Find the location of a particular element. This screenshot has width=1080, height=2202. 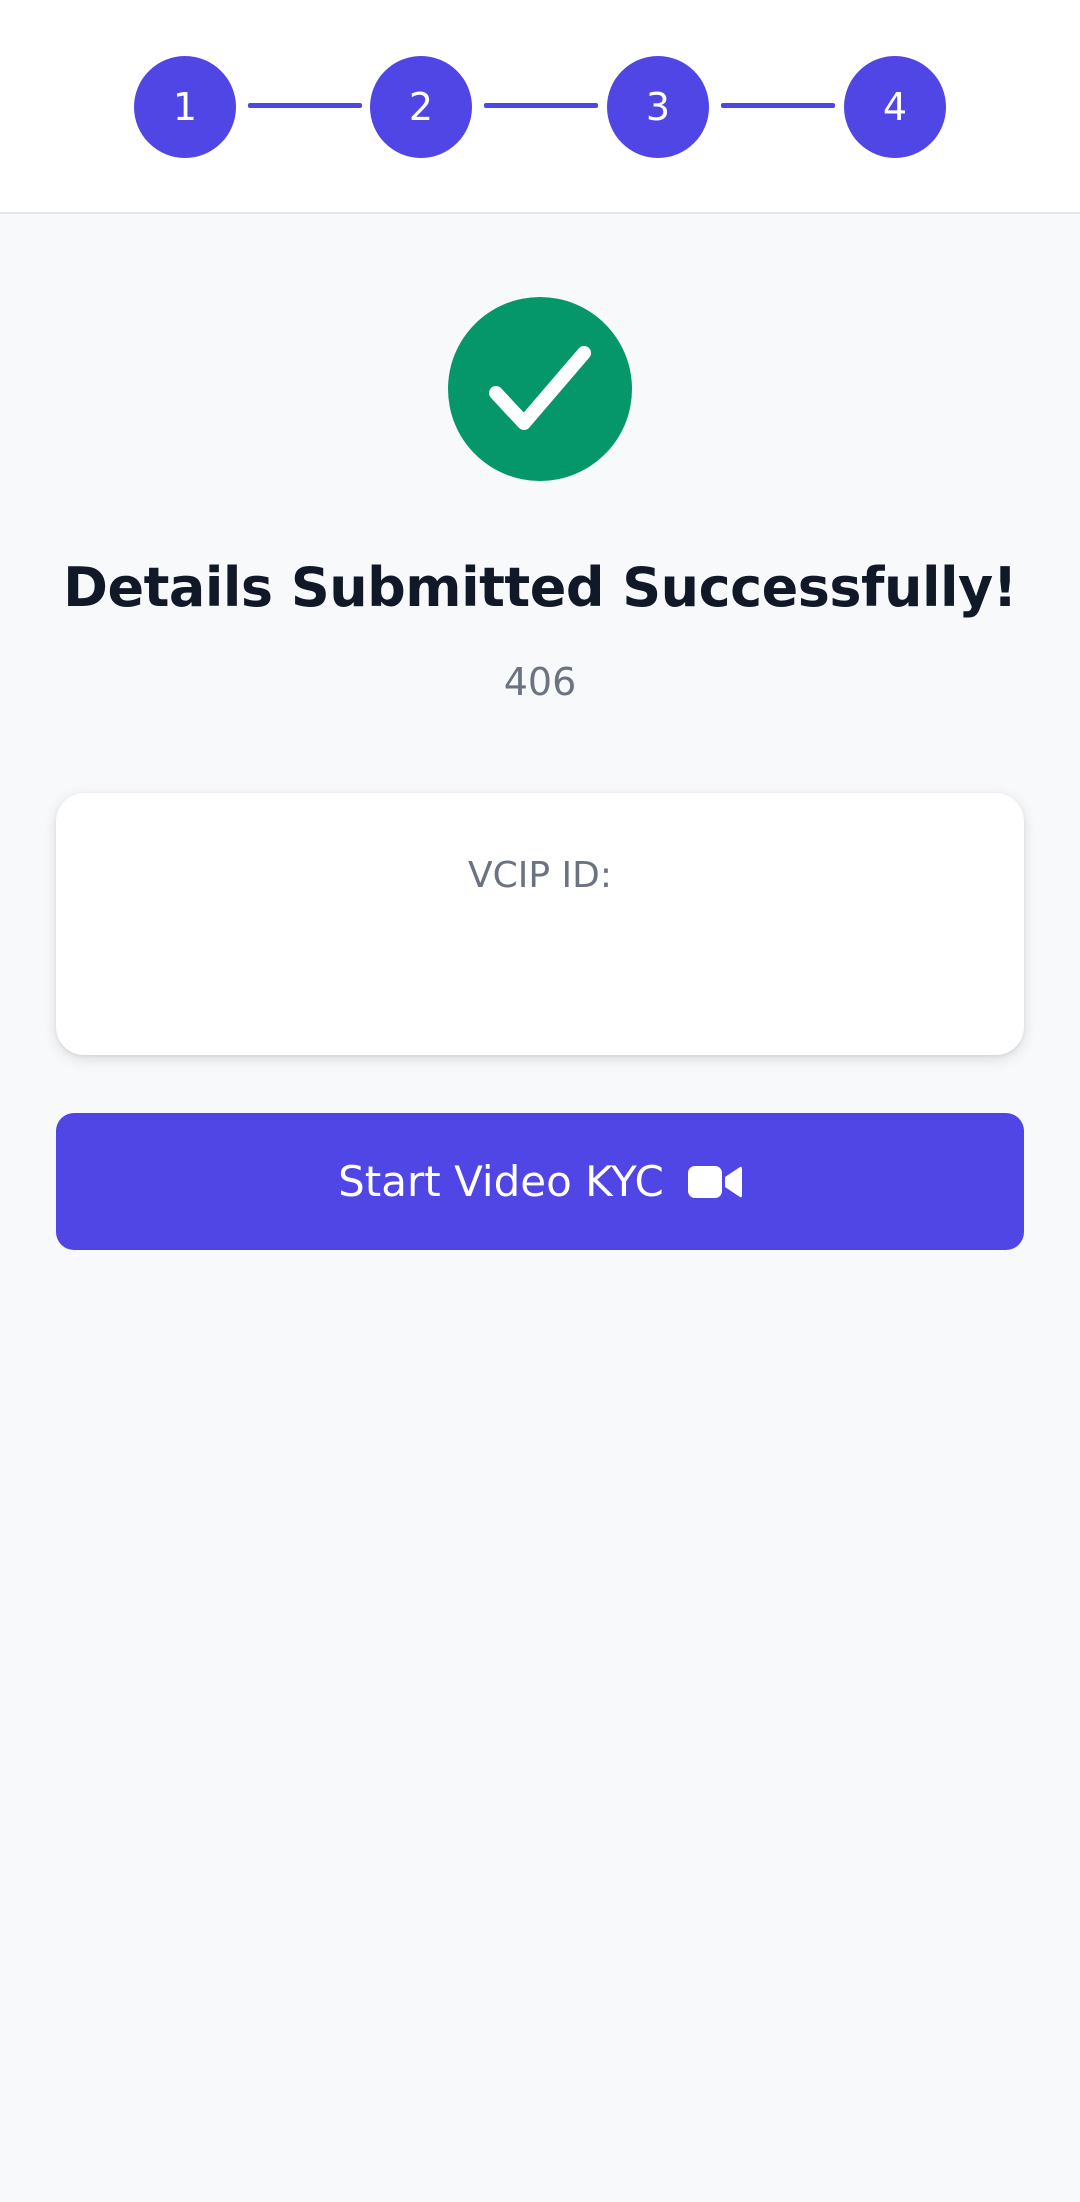

vcip-id-label: VCIP ID: is located at coordinates (540, 875).